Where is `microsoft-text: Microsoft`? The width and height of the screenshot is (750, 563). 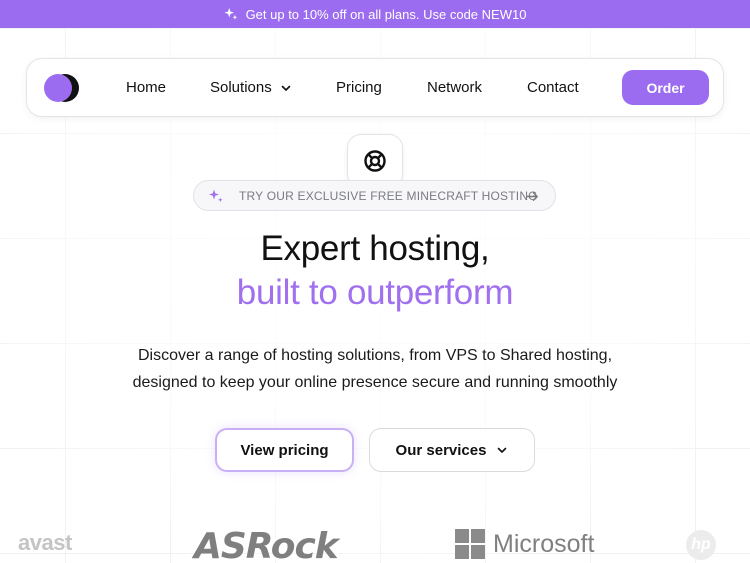 microsoft-text: Microsoft is located at coordinates (544, 543).